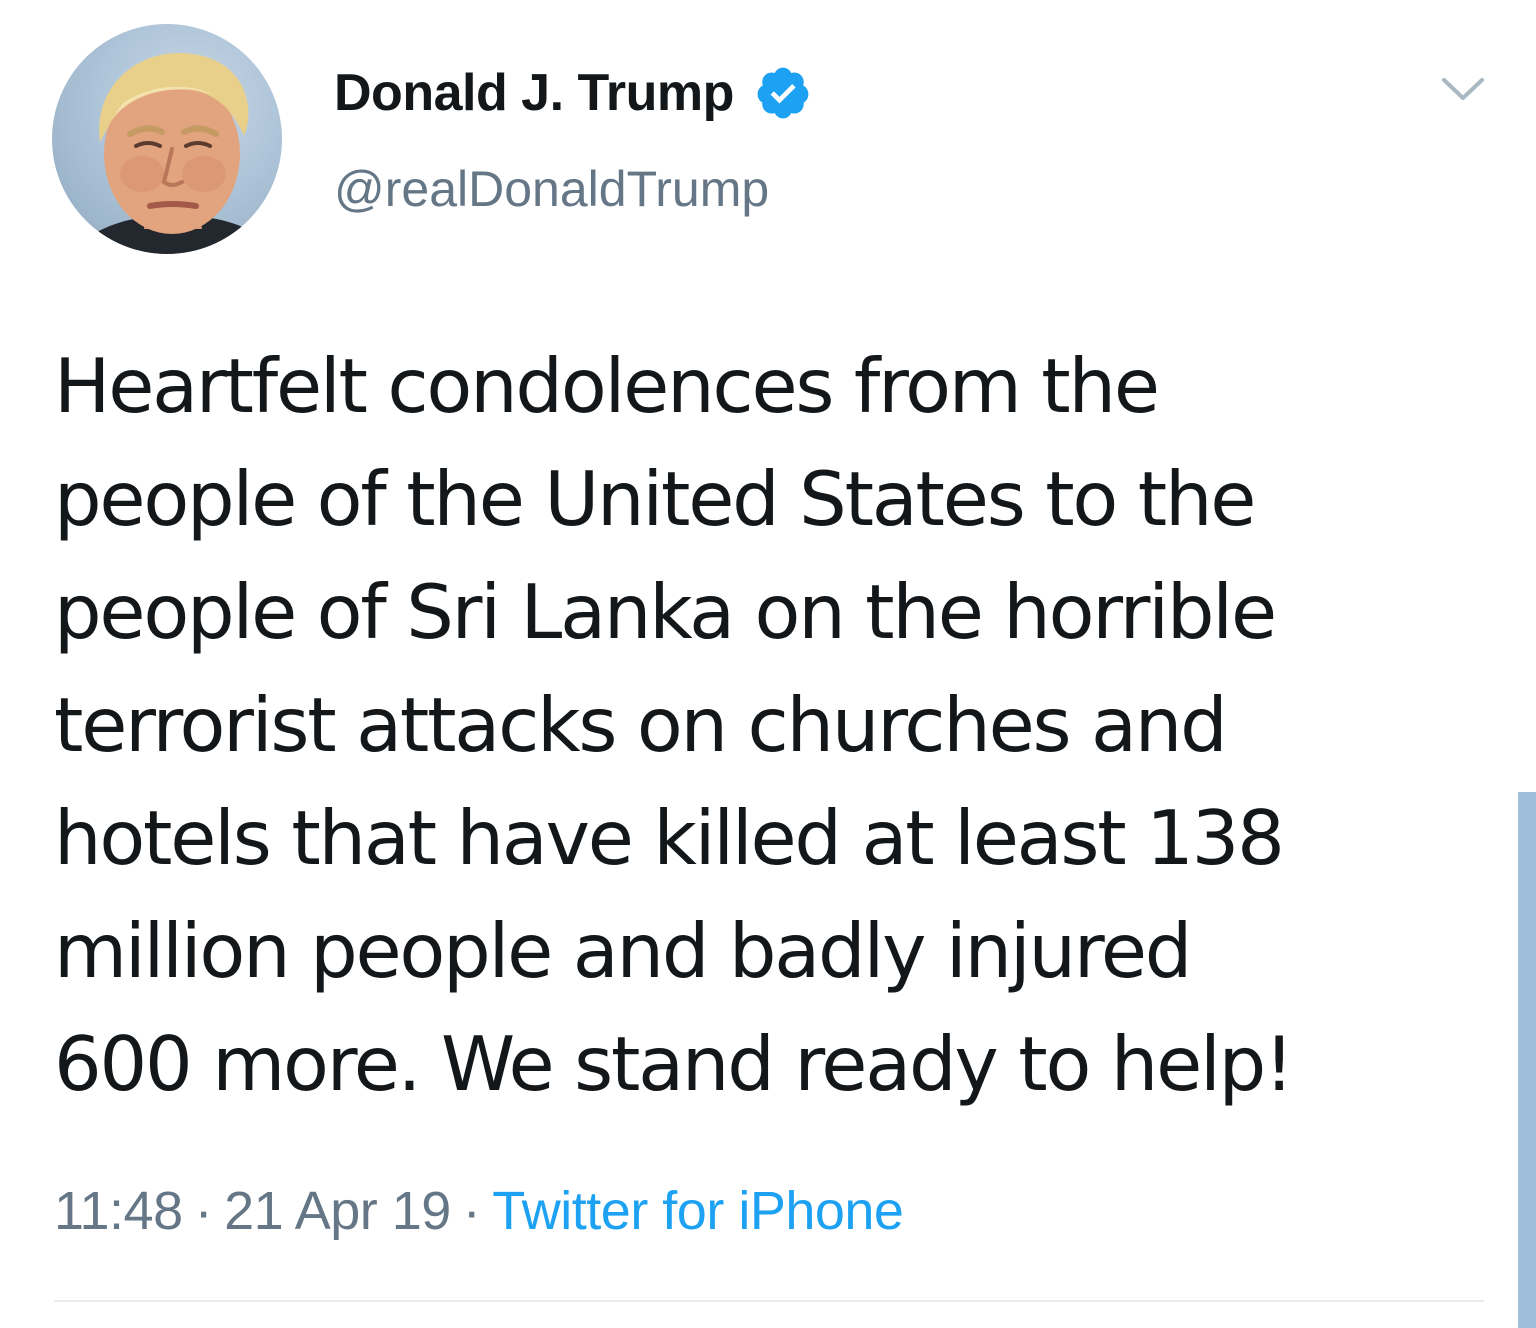  Describe the element at coordinates (551, 189) in the screenshot. I see `author-handle: @realDonaldTrump` at that location.